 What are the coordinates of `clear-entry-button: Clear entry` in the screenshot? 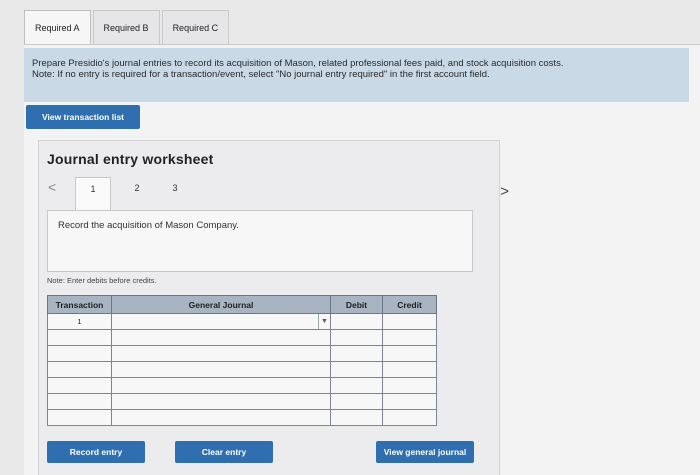 It's located at (224, 452).